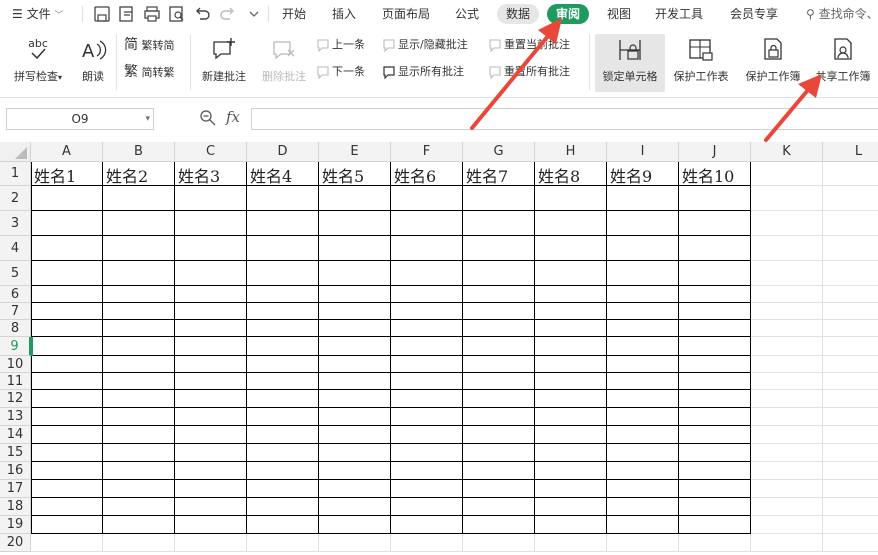 This screenshot has width=878, height=555. What do you see at coordinates (177, 14) in the screenshot?
I see `print-preview-icon` at bounding box center [177, 14].